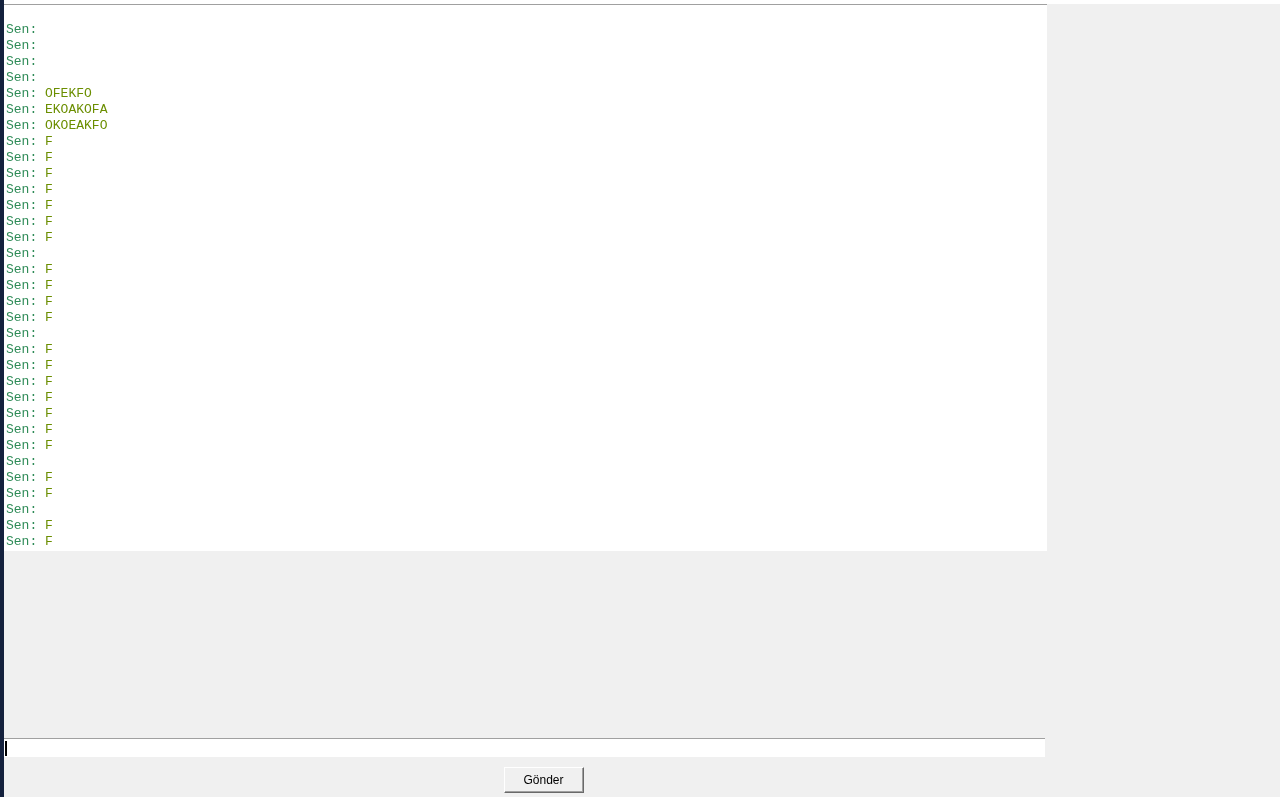 This screenshot has height=797, width=1280. Describe the element at coordinates (57, 110) in the screenshot. I see `chat-message: Sen: EKOAKOFA` at that location.